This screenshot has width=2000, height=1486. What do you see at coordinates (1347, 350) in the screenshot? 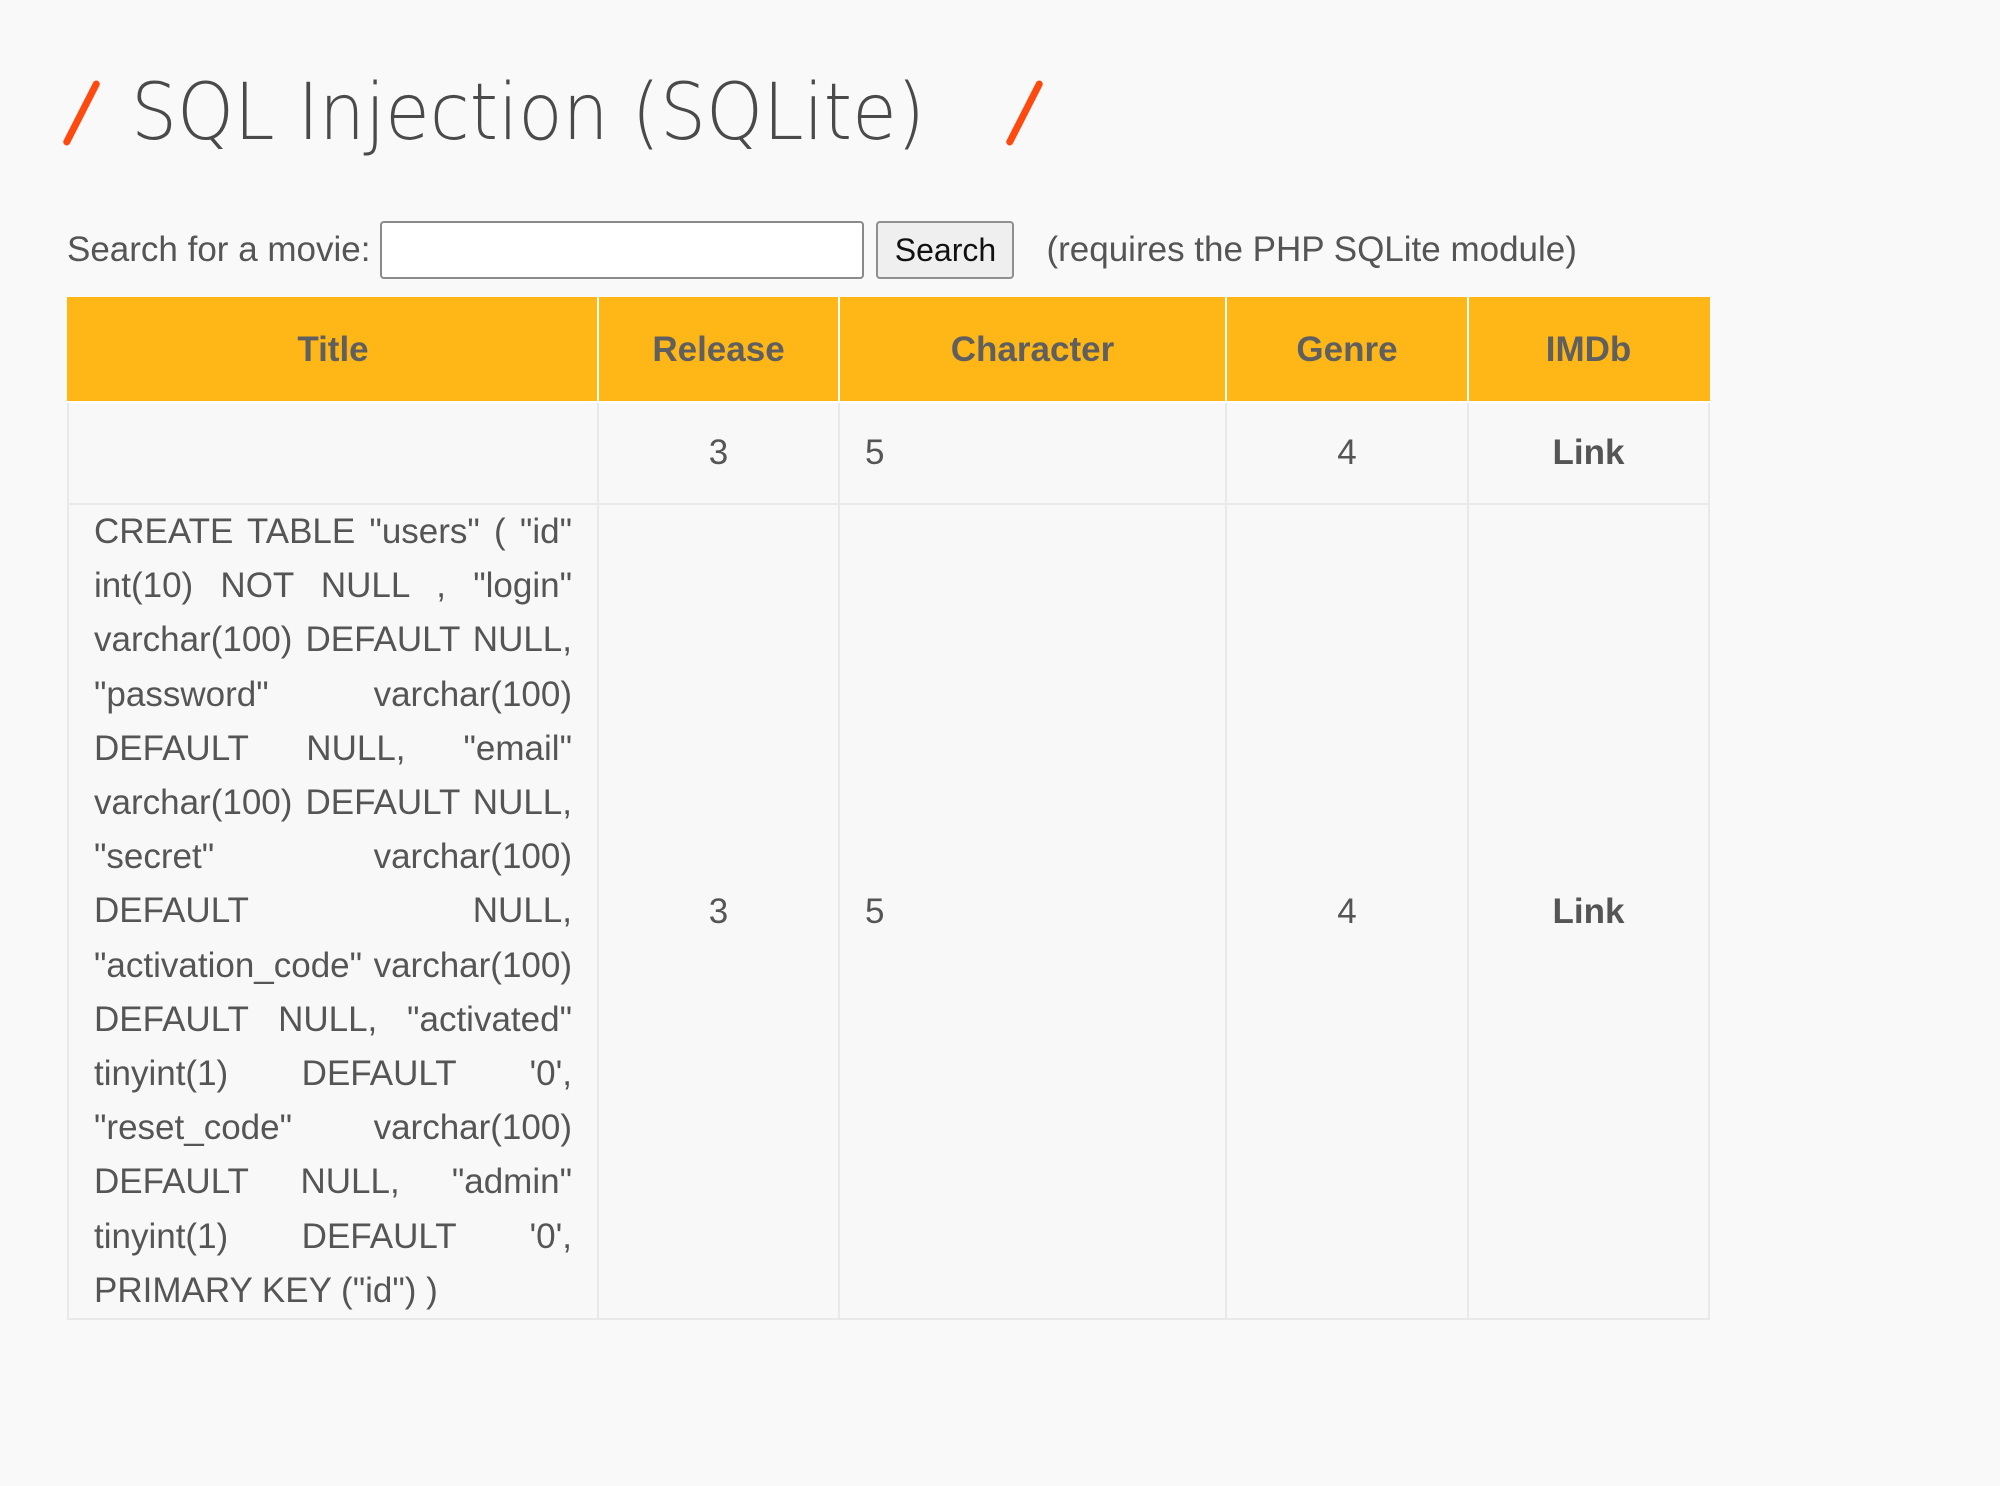
I see `column-header-genre: Genre` at bounding box center [1347, 350].